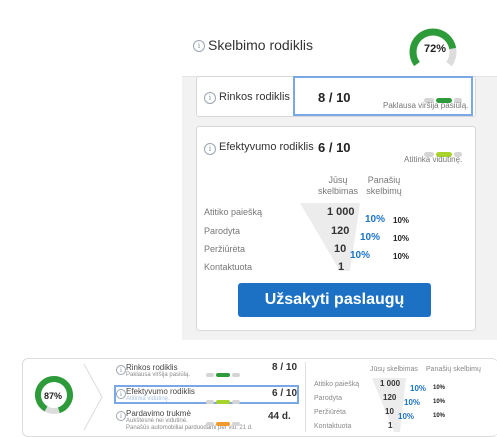 The width and height of the screenshot is (497, 437). Describe the element at coordinates (148, 399) in the screenshot. I see `summary-efficiency-note: Atitinka vidutinę.` at that location.